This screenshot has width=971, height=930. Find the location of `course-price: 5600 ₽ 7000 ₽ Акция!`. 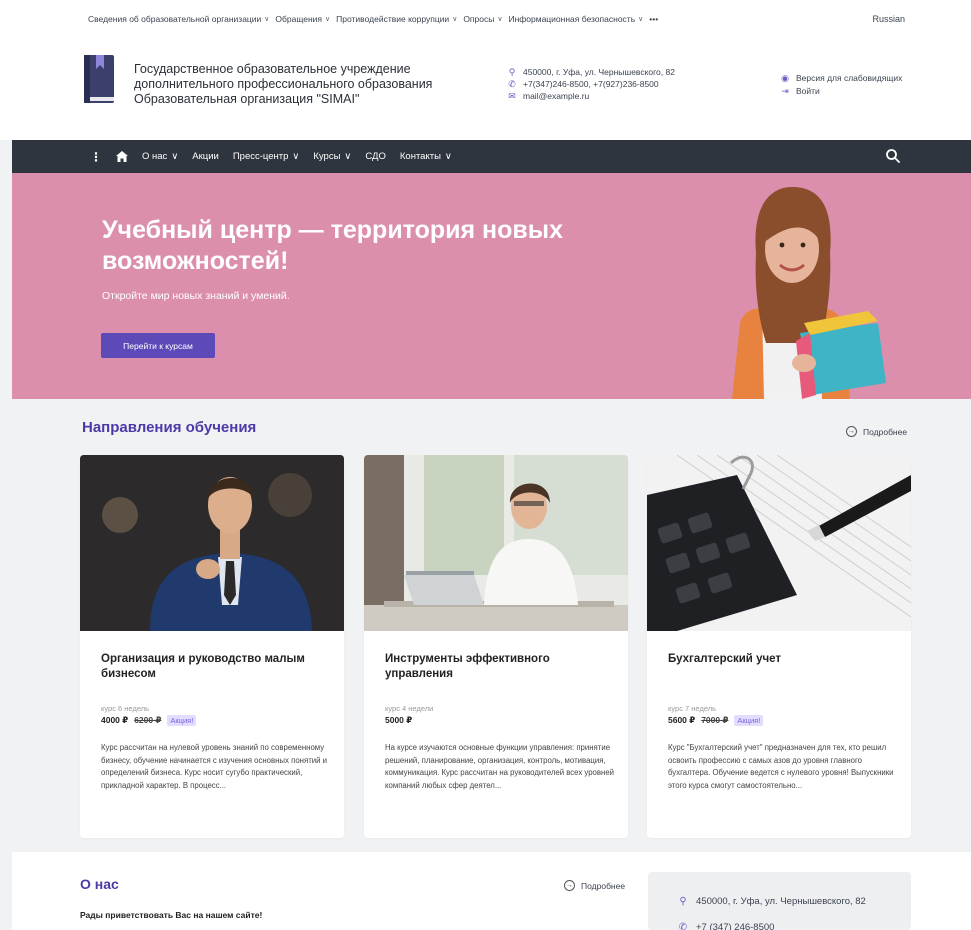

course-price: 5600 ₽ 7000 ₽ Акция! is located at coordinates (716, 720).